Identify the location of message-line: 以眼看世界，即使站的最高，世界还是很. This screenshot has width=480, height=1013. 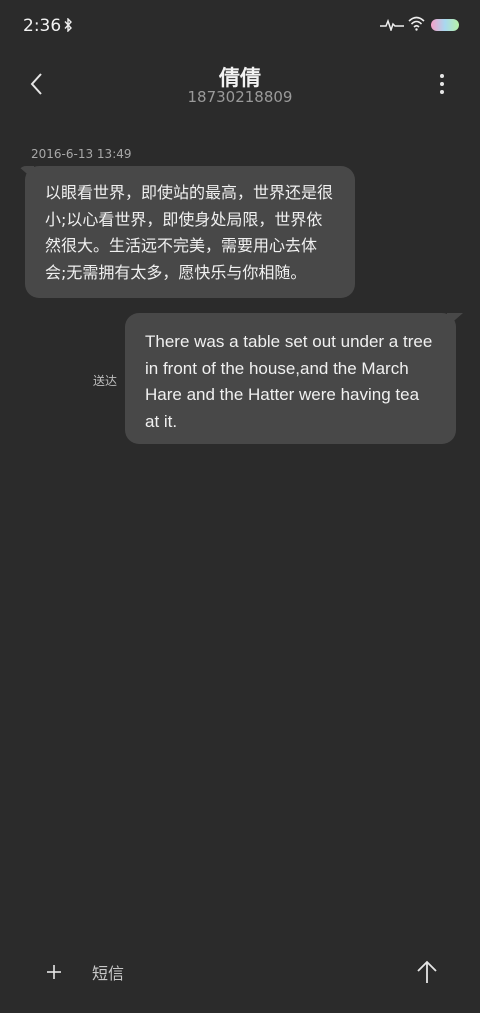
(189, 192).